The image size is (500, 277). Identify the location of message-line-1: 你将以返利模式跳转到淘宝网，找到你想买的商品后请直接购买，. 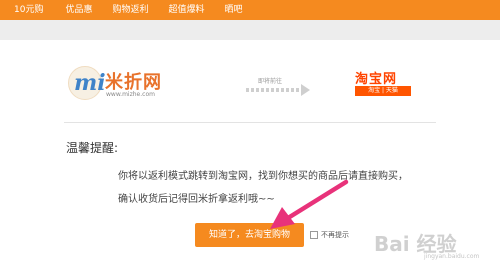
(263, 176).